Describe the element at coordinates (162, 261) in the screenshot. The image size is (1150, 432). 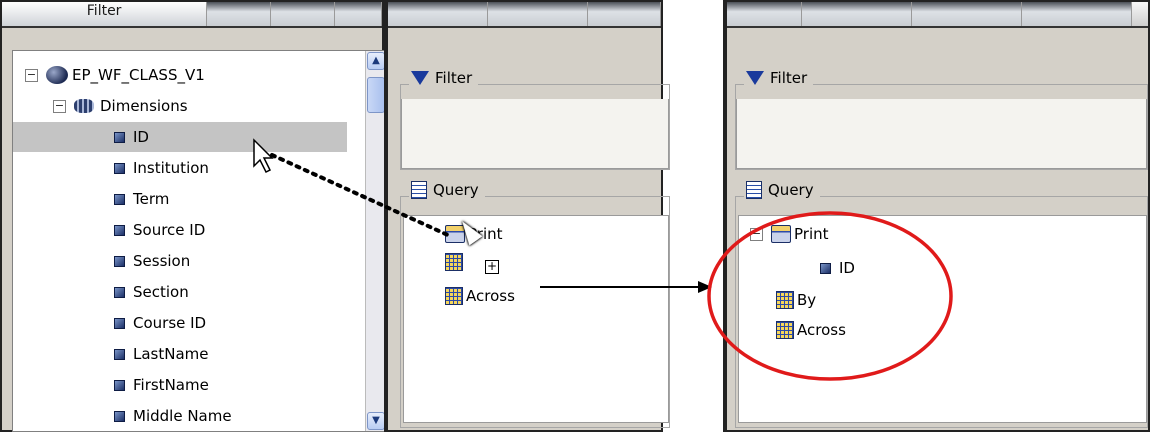
I see `tree-item-label: Session` at that location.